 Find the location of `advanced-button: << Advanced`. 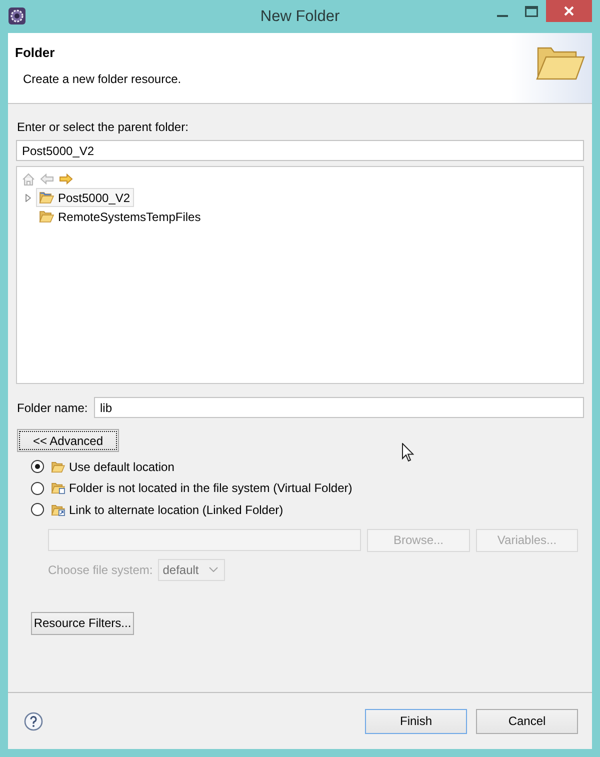

advanced-button: << Advanced is located at coordinates (68, 440).